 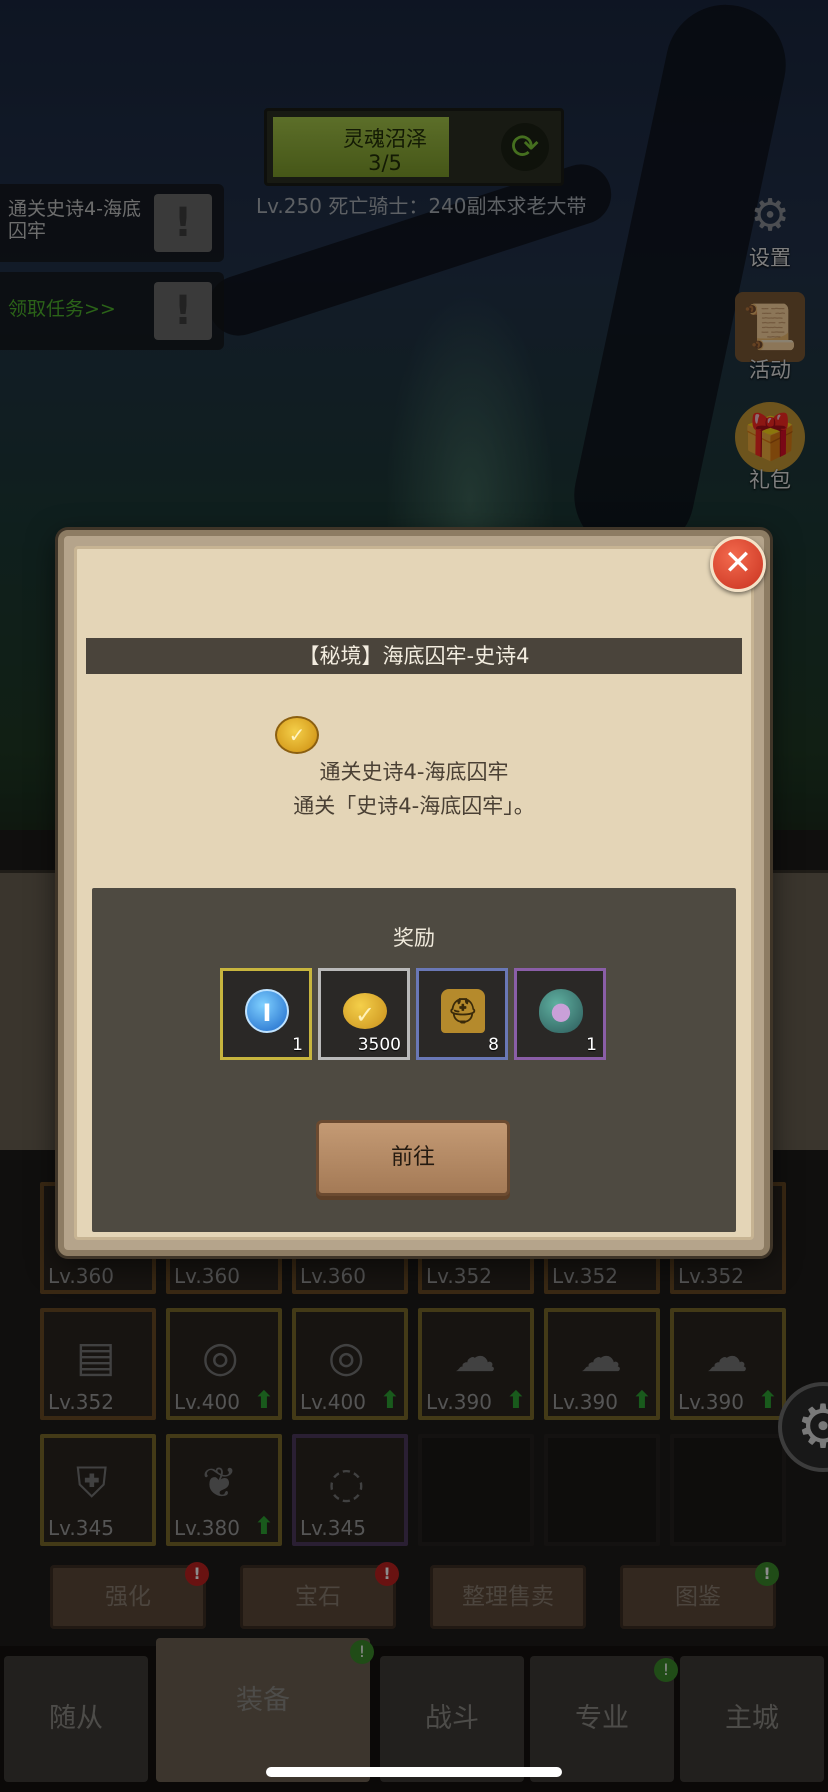 I want to click on reward-slot: ✓ 3500, so click(x=364, y=1014).